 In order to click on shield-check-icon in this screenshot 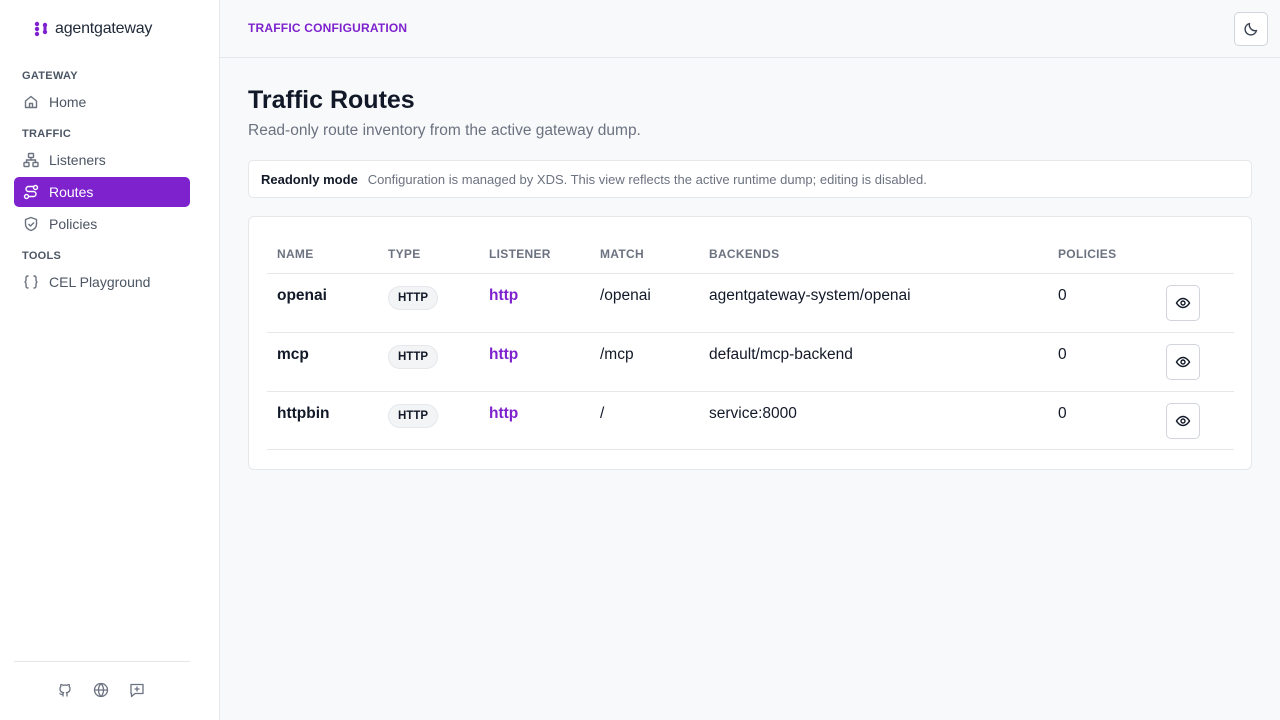, I will do `click(31, 224)`.